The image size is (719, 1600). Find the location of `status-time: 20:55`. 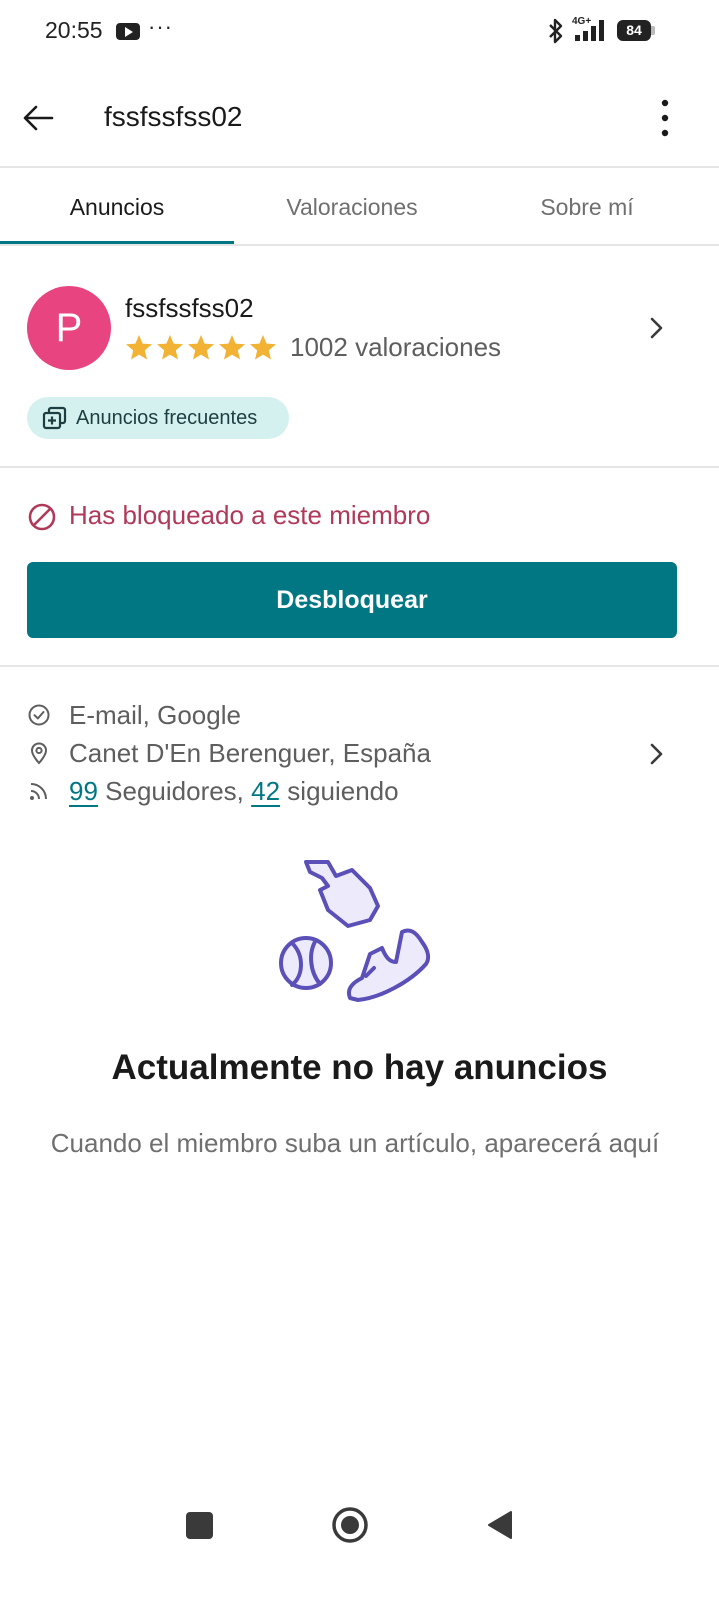

status-time: 20:55 is located at coordinates (74, 30).